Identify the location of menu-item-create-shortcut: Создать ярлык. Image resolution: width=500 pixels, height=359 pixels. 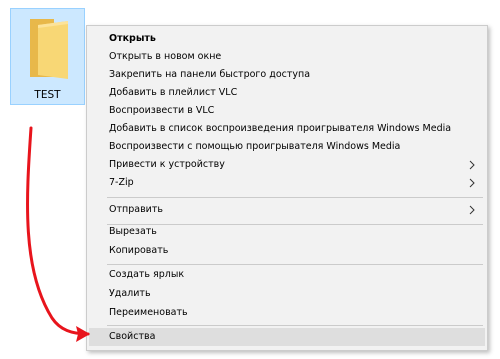
(287, 275).